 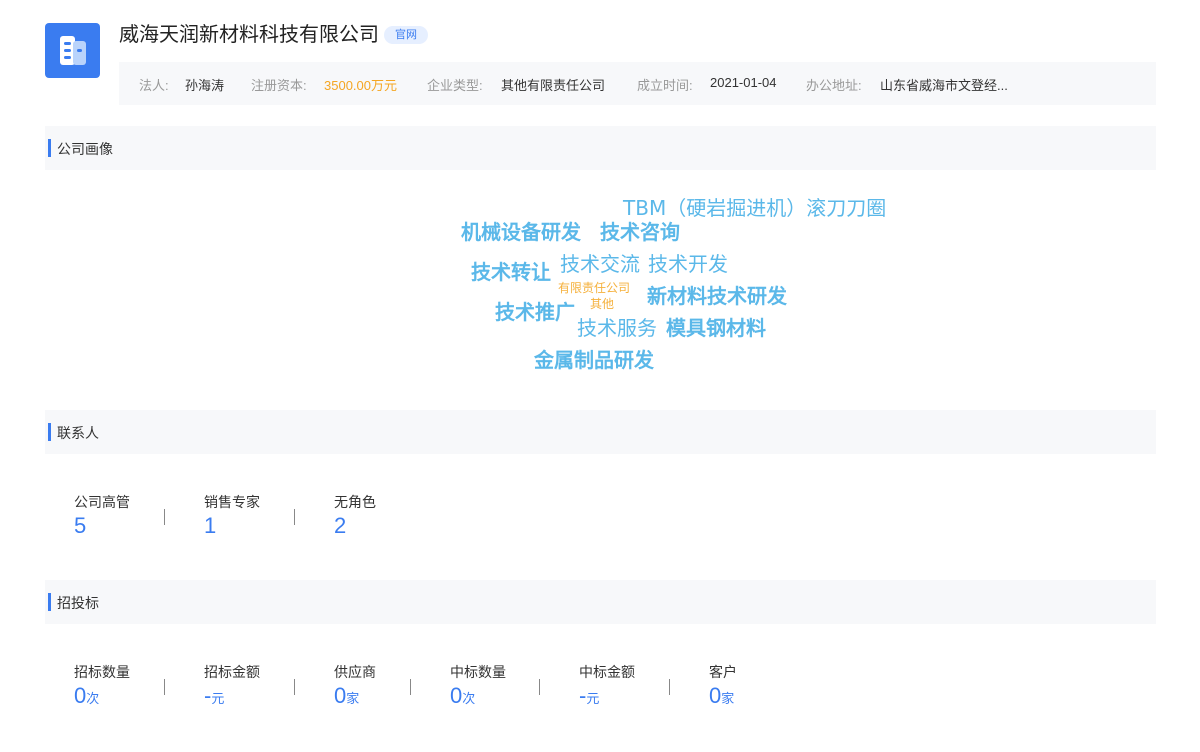 What do you see at coordinates (717, 294) in the screenshot?
I see `tag-word: 新材料技术研发` at bounding box center [717, 294].